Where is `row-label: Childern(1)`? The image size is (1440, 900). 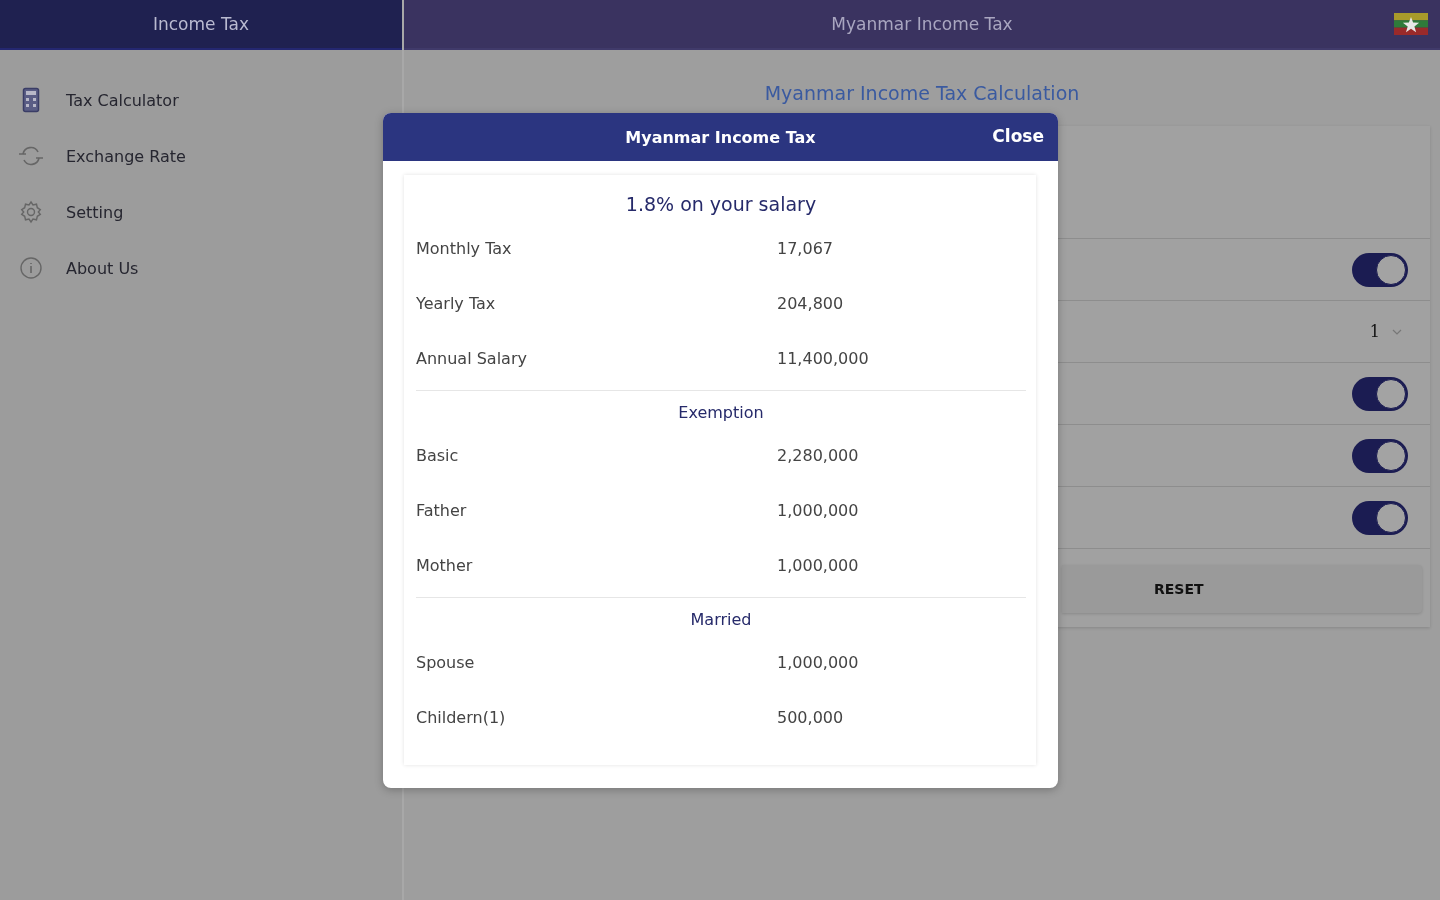
row-label: Childern(1) is located at coordinates (461, 717).